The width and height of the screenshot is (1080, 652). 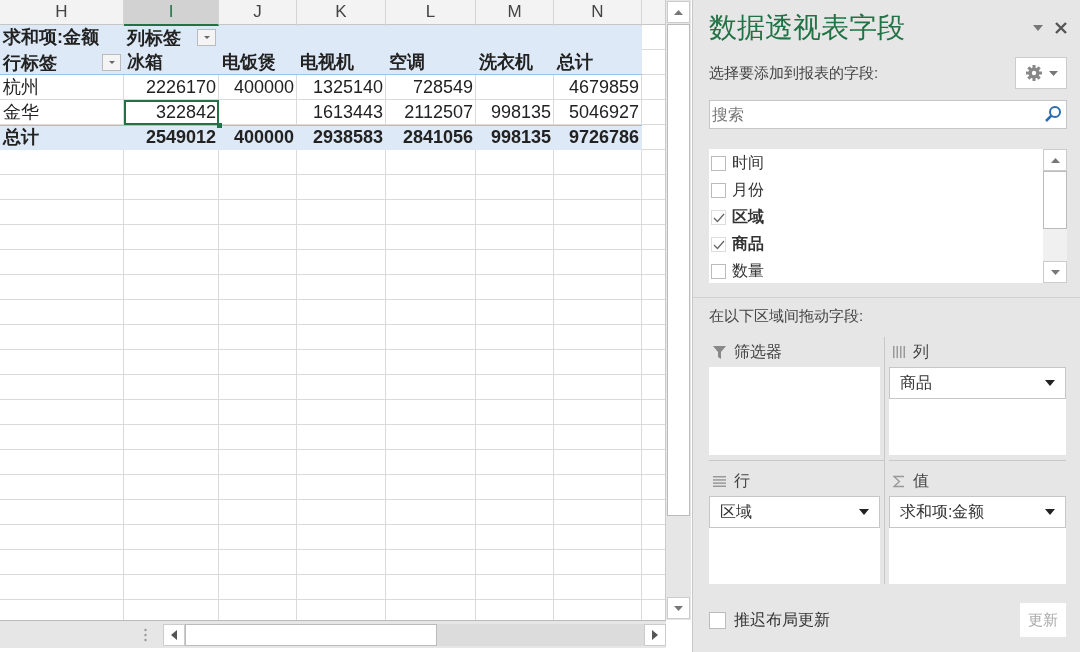 What do you see at coordinates (899, 352) in the screenshot?
I see `columns-icon` at bounding box center [899, 352].